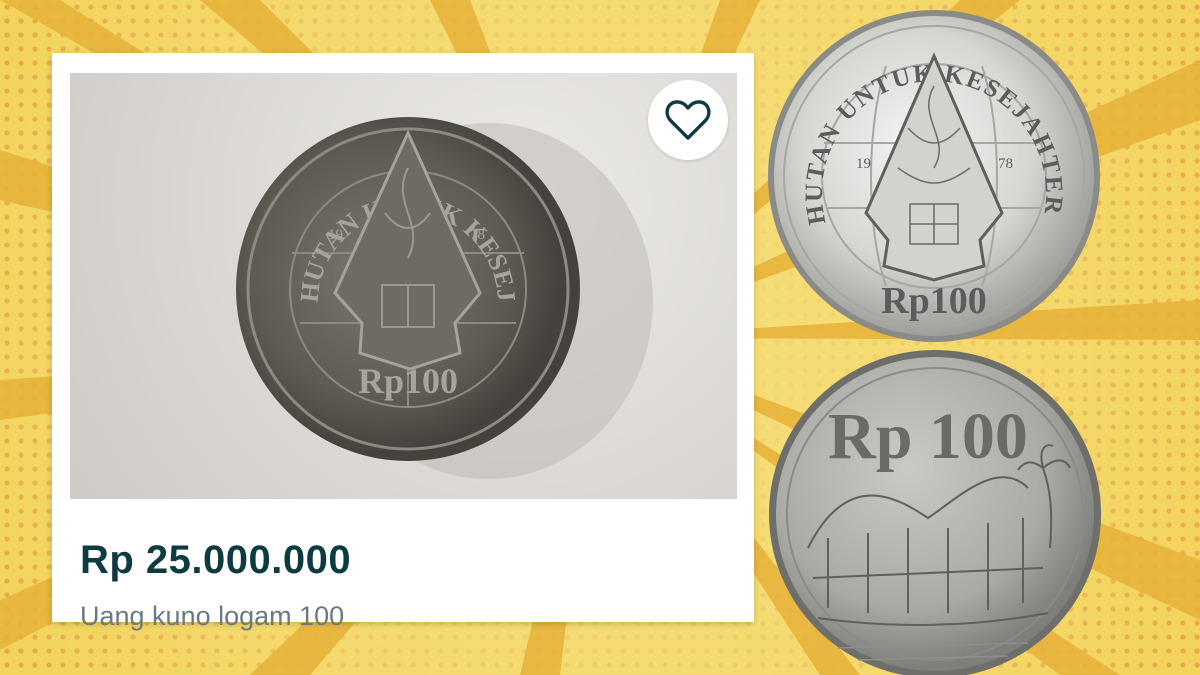 The height and width of the screenshot is (675, 1200). Describe the element at coordinates (408, 381) in the screenshot. I see `photo-denomination: Rp100` at that location.